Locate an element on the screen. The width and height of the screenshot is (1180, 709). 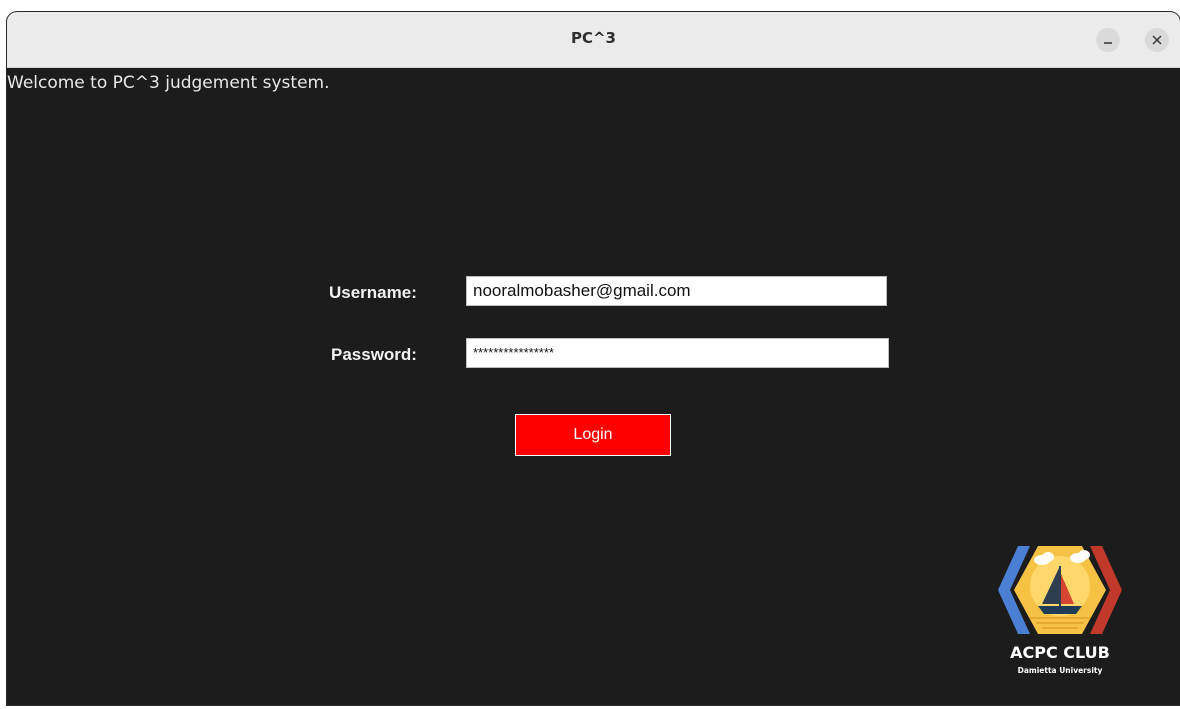
username-field: nooralmobasher@gmail.com is located at coordinates (676, 291).